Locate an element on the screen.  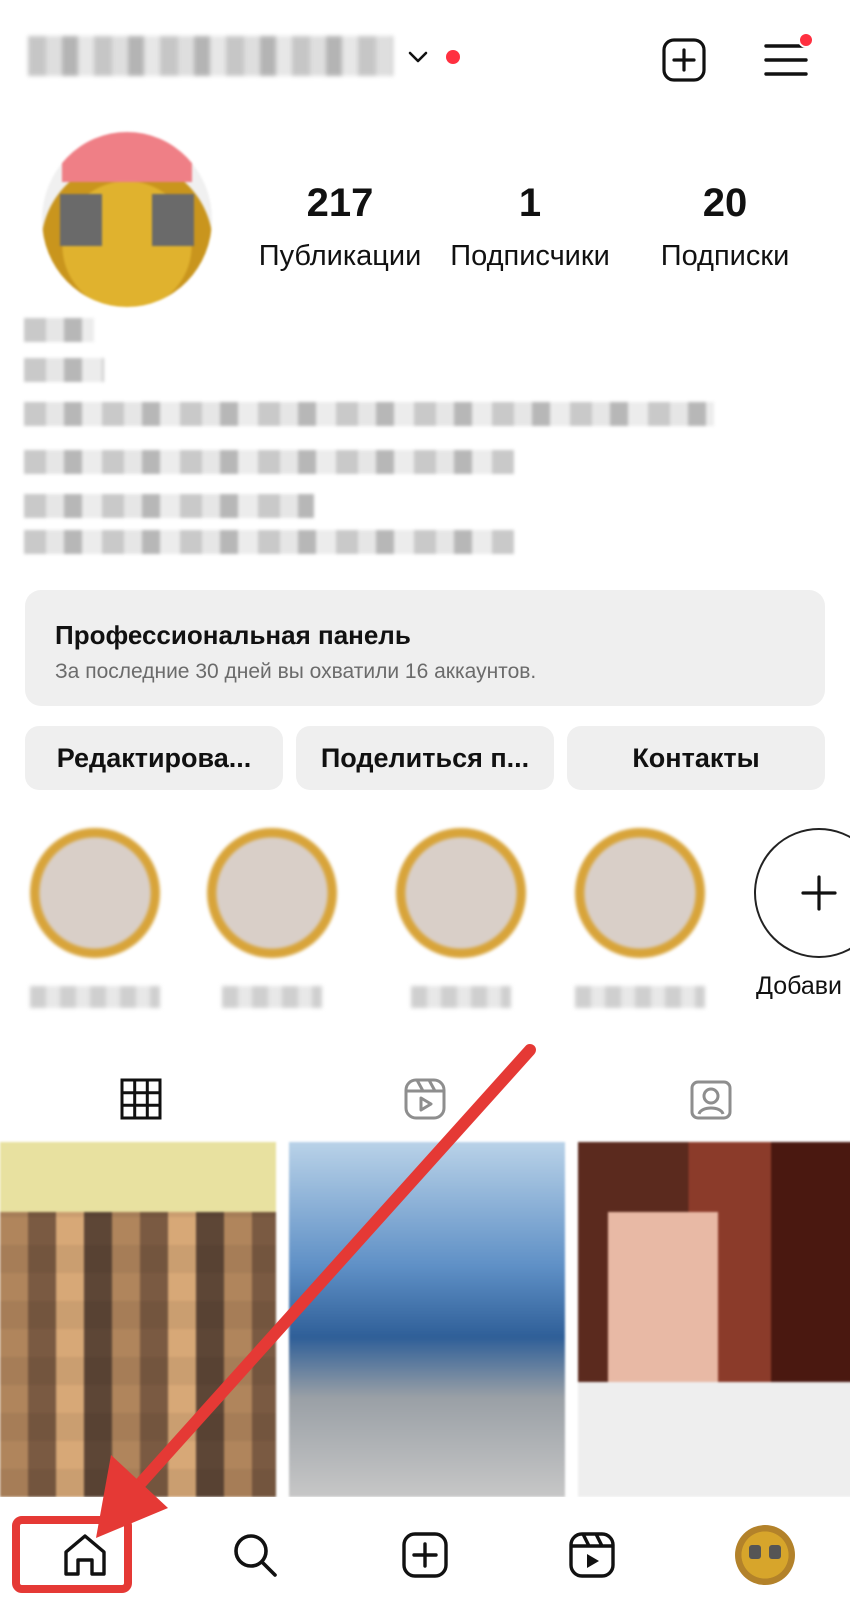
add-highlight-label: Добави is located at coordinates (799, 986).